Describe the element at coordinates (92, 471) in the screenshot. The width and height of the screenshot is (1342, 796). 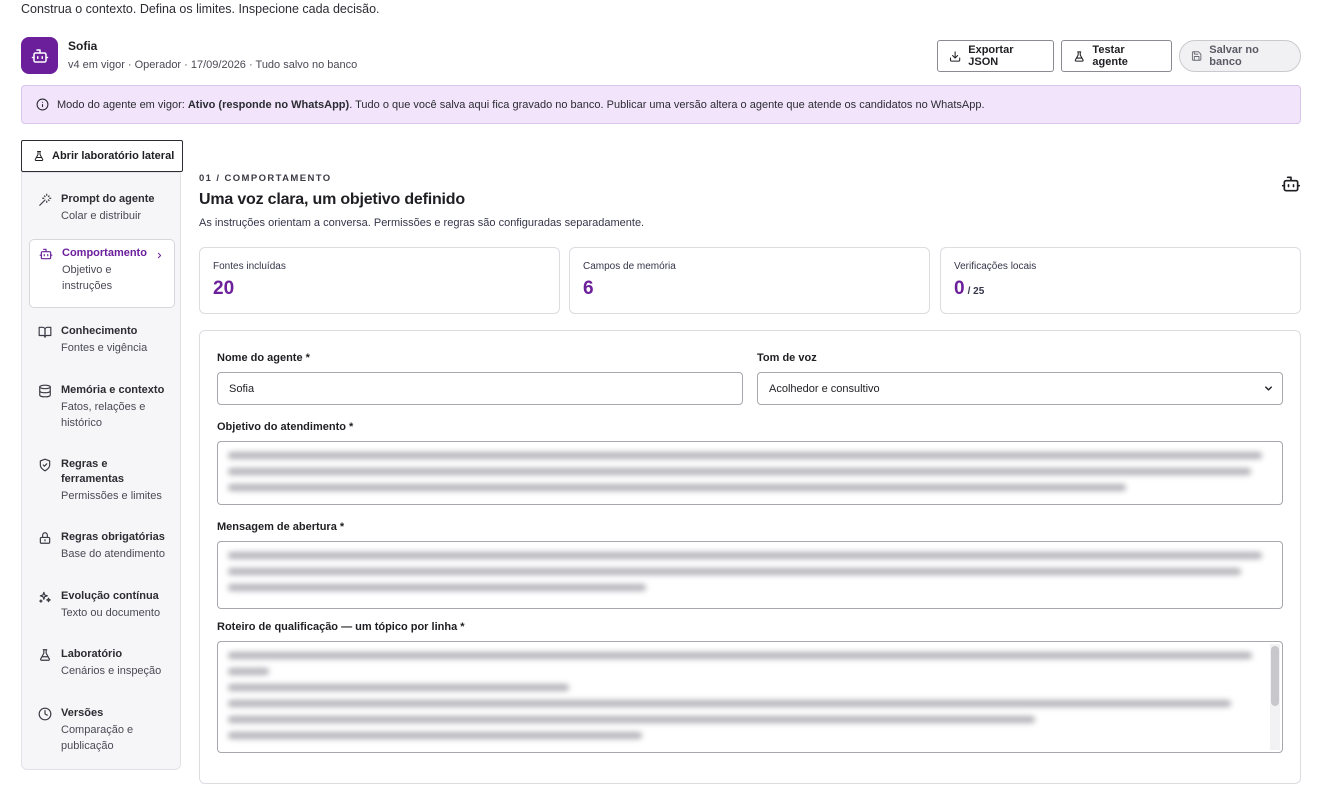
I see `sidebar-item-title: Regras e ferramentas` at that location.